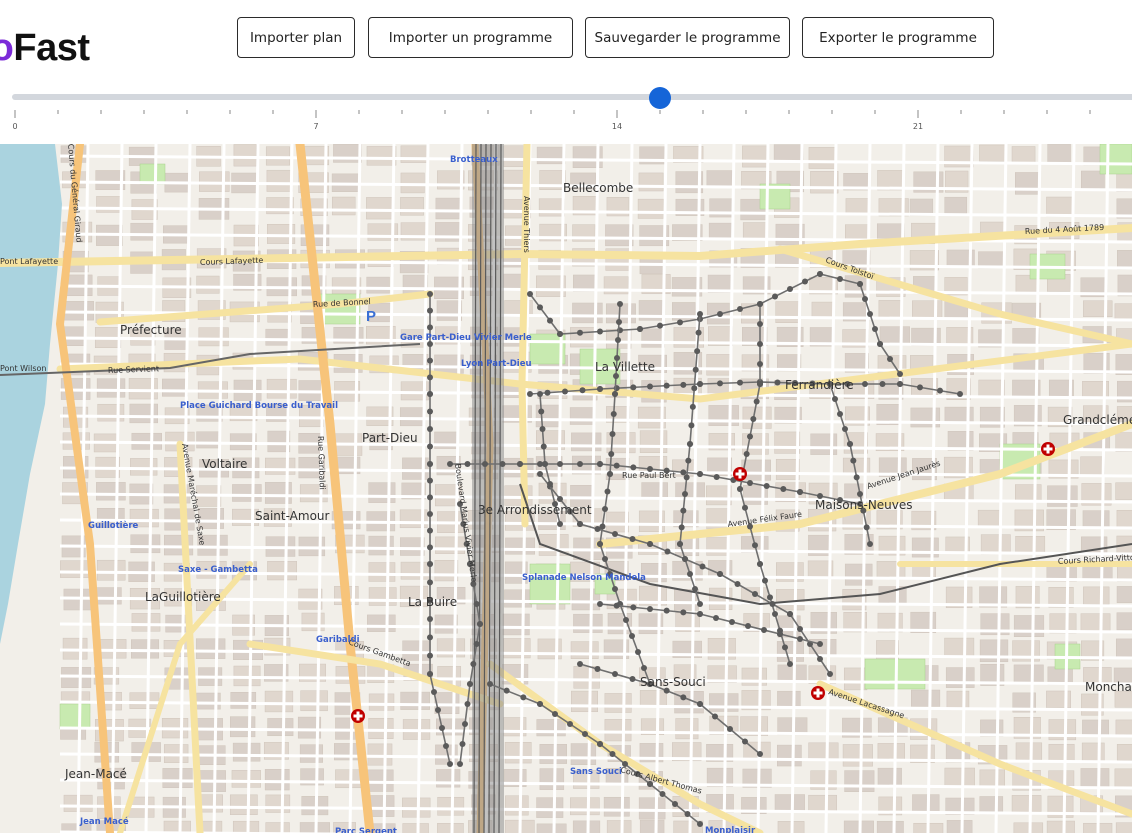  What do you see at coordinates (673, 682) in the screenshot?
I see `map-district-label: Sans-Souci` at bounding box center [673, 682].